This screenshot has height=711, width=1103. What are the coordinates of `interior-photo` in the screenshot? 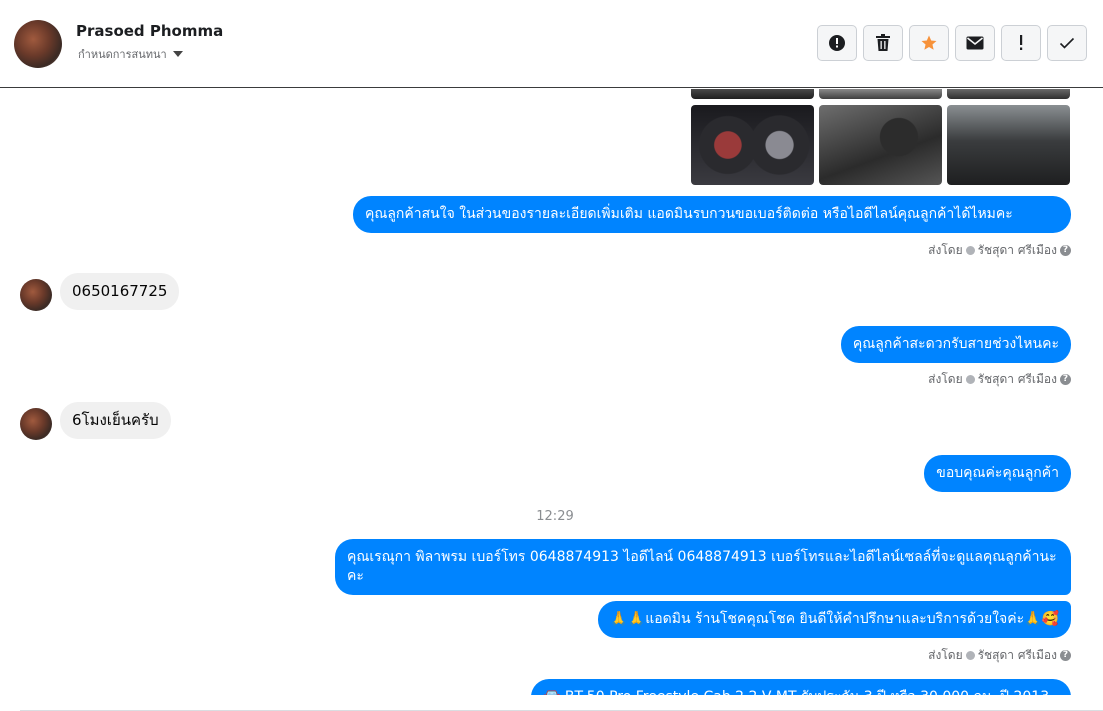 It's located at (1008, 145).